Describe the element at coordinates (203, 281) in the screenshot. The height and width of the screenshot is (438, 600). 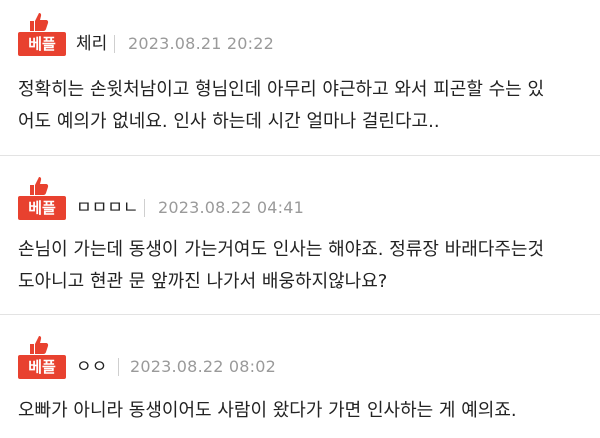
I see `comment-text-line: 도아니고 현관 문 앞까진 나가서 배웅하지않나요?` at that location.